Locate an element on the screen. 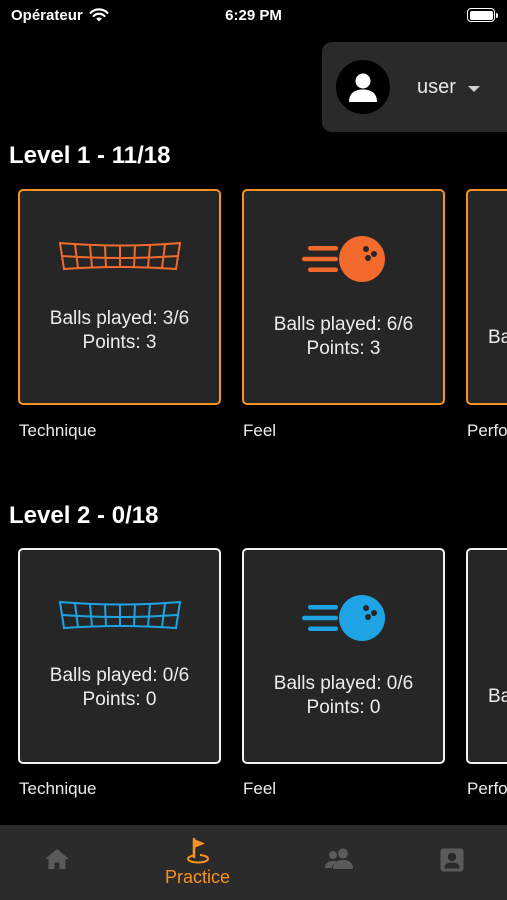  status-bar: Opérateur 6:29 PM is located at coordinates (253, 15).